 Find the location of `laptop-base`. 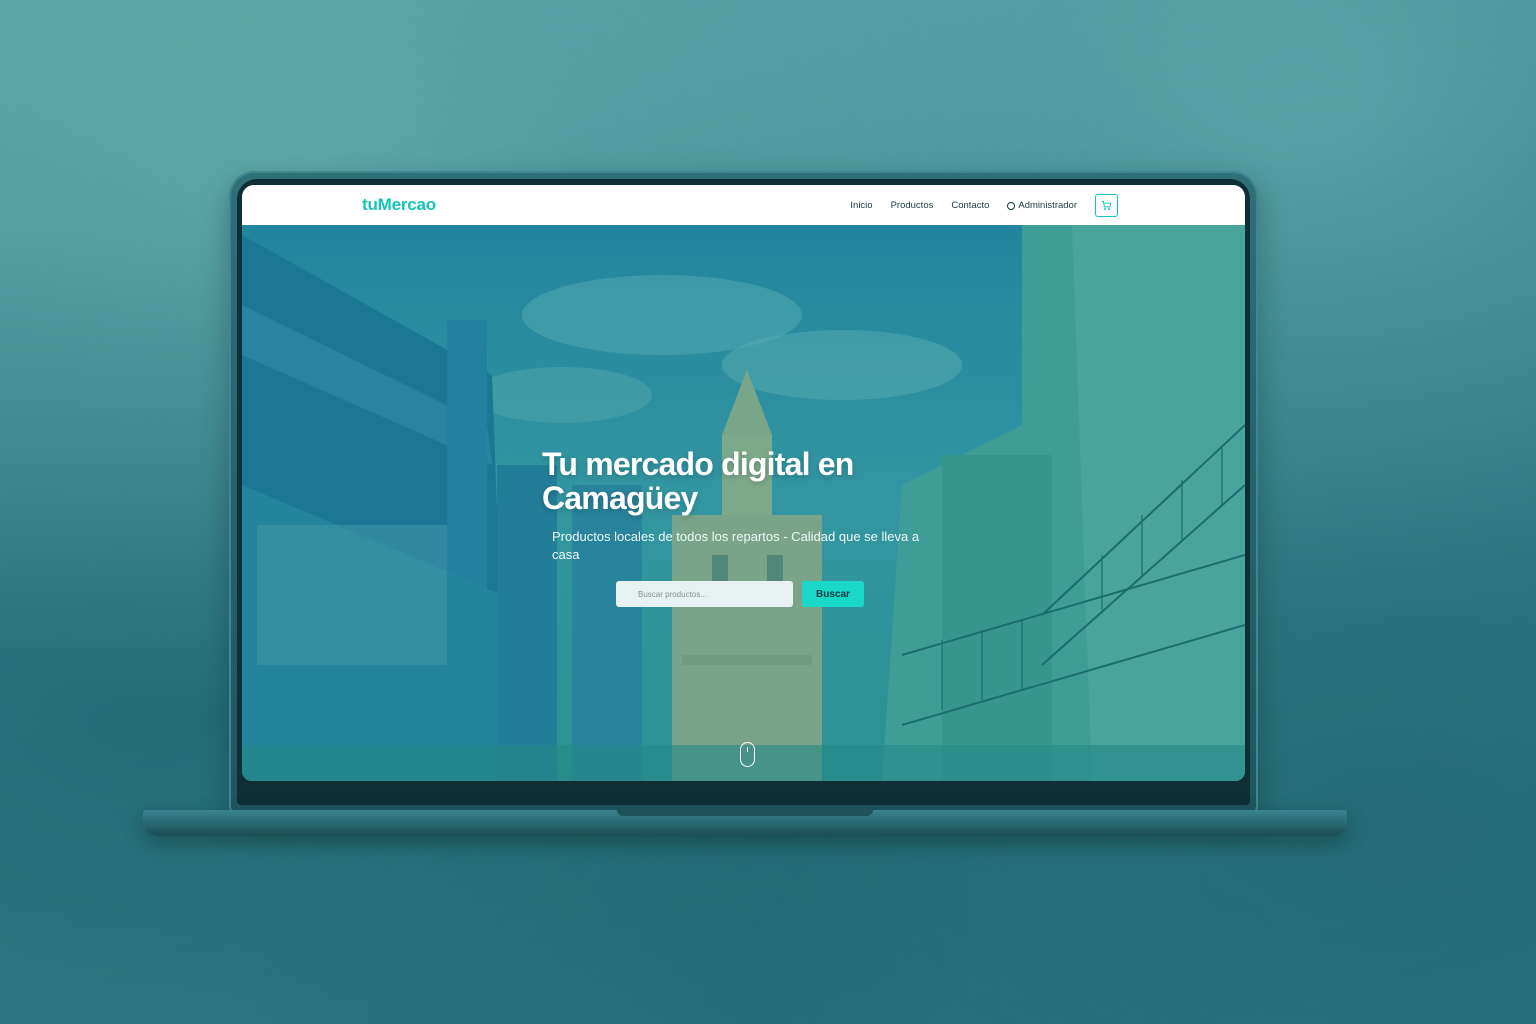

laptop-base is located at coordinates (745, 823).